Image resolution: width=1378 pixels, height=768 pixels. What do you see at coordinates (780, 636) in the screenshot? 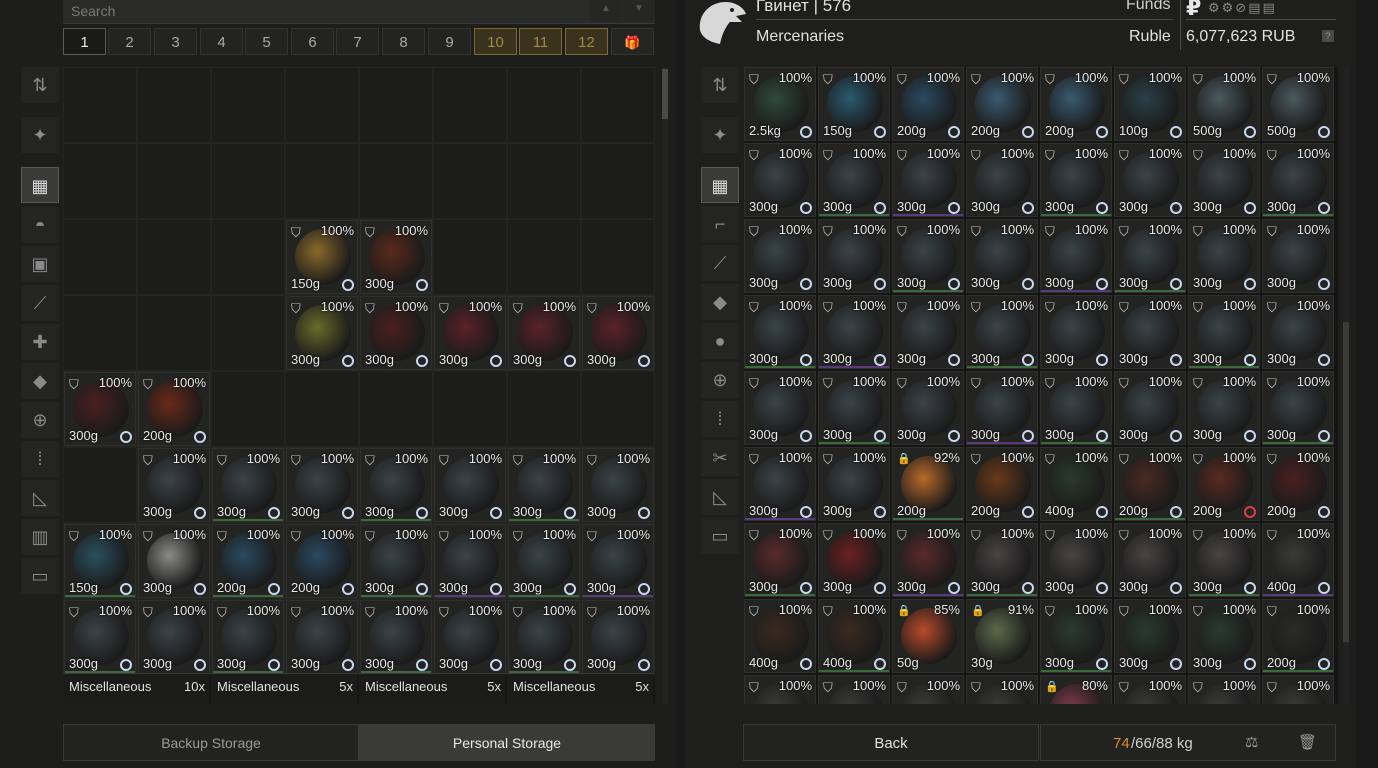
I see `item-slot: ⛉ 100% 400g` at bounding box center [780, 636].